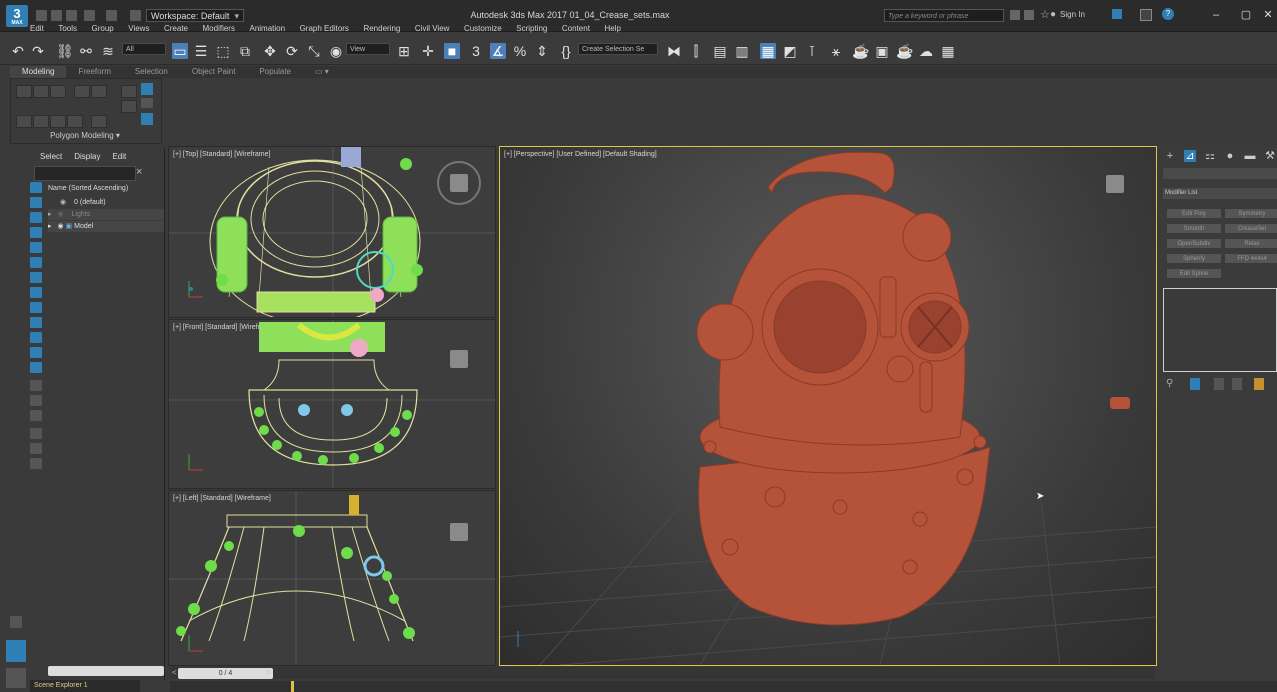 Image resolution: width=1277 pixels, height=692 pixels. I want to click on scene-explorer-selector: Scene Explorer 1, so click(85, 686).